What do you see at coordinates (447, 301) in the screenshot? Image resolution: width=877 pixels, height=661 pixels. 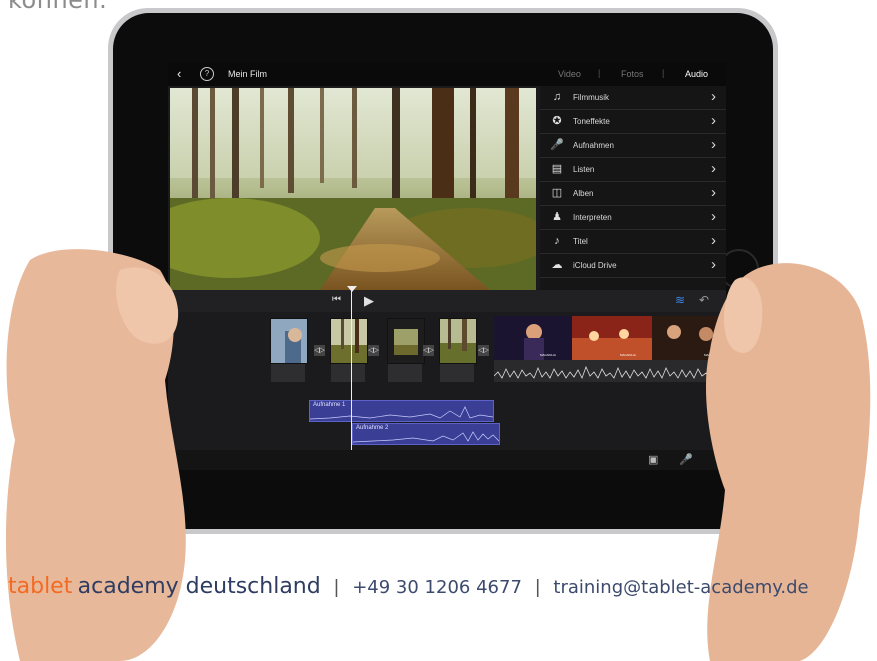 I see `playback-controls: ⏮ ▶ ≋ ↶` at bounding box center [447, 301].